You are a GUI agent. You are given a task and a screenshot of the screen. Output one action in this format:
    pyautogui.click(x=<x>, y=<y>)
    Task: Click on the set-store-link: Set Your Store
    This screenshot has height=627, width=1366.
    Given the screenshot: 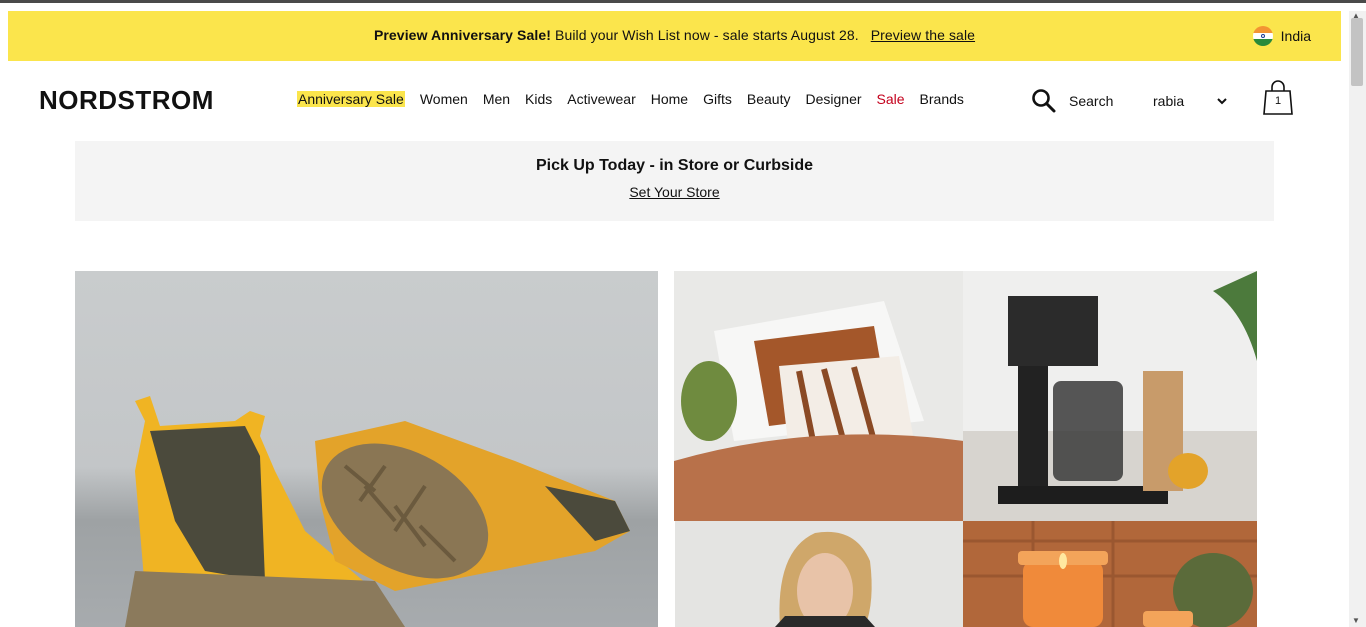 What is the action you would take?
    pyautogui.click(x=674, y=192)
    